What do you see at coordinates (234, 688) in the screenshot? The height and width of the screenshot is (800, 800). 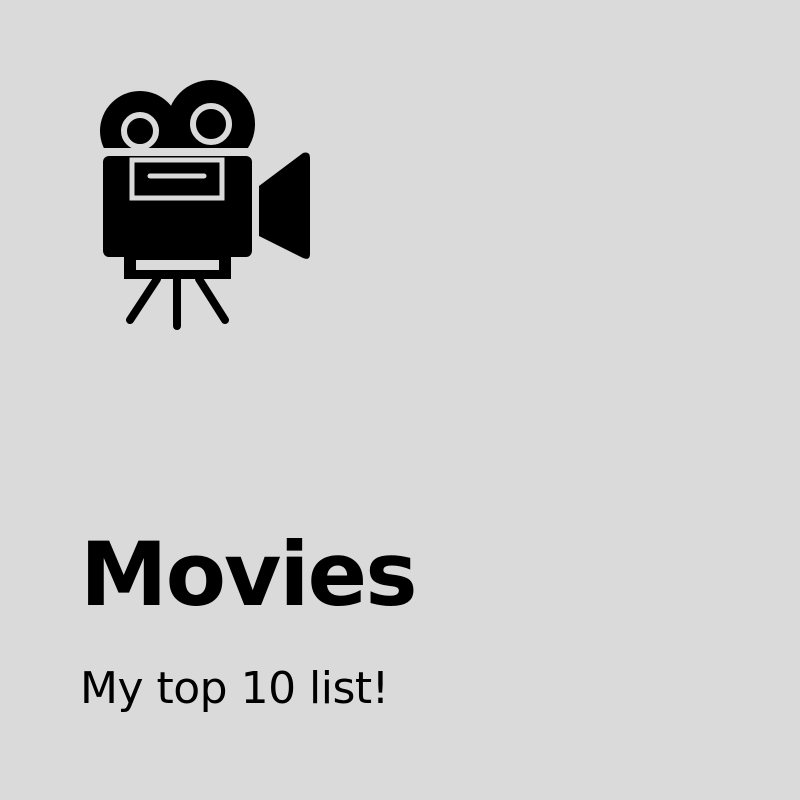 I see `card-subtitle: My top 10 list!` at bounding box center [234, 688].